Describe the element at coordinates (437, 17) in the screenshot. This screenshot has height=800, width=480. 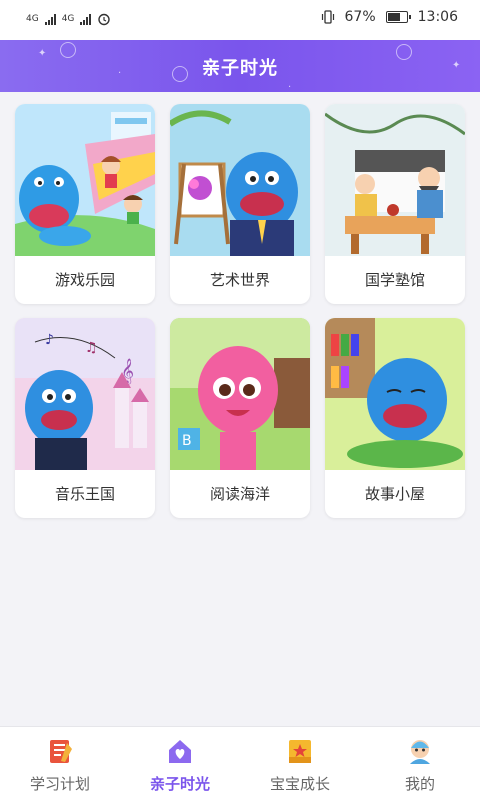
I see `clock-time: 13:06` at that location.